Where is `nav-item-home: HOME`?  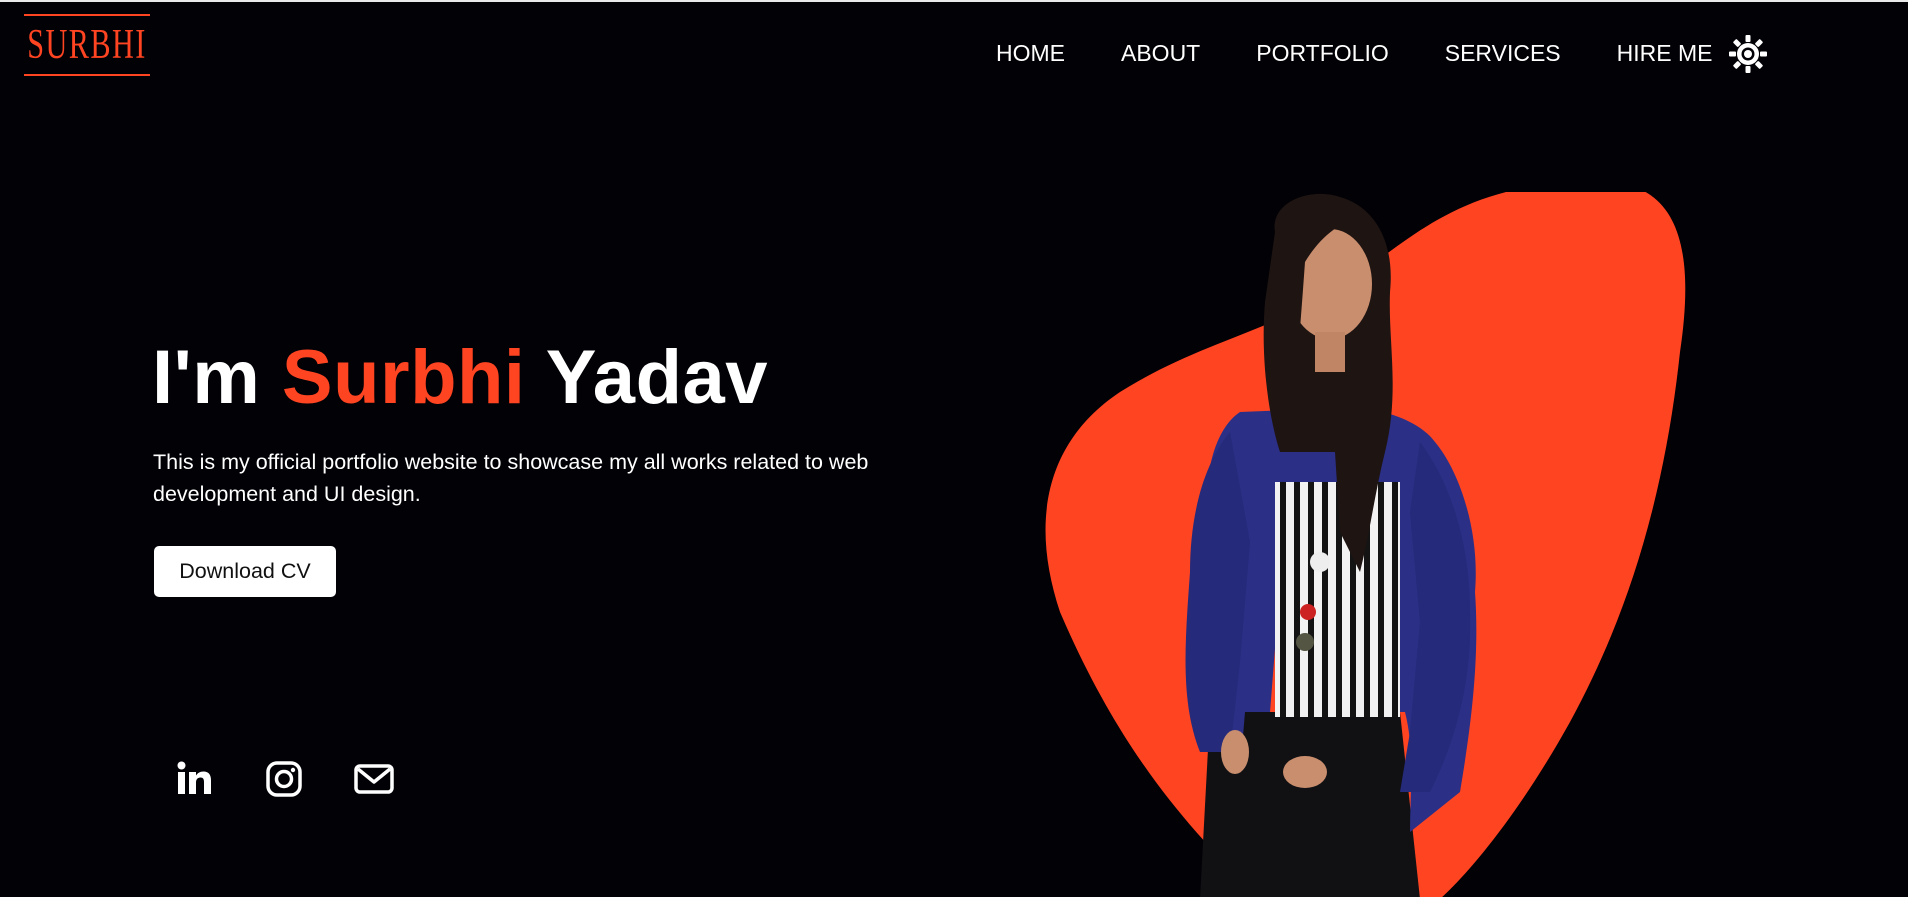 nav-item-home: HOME is located at coordinates (1030, 53).